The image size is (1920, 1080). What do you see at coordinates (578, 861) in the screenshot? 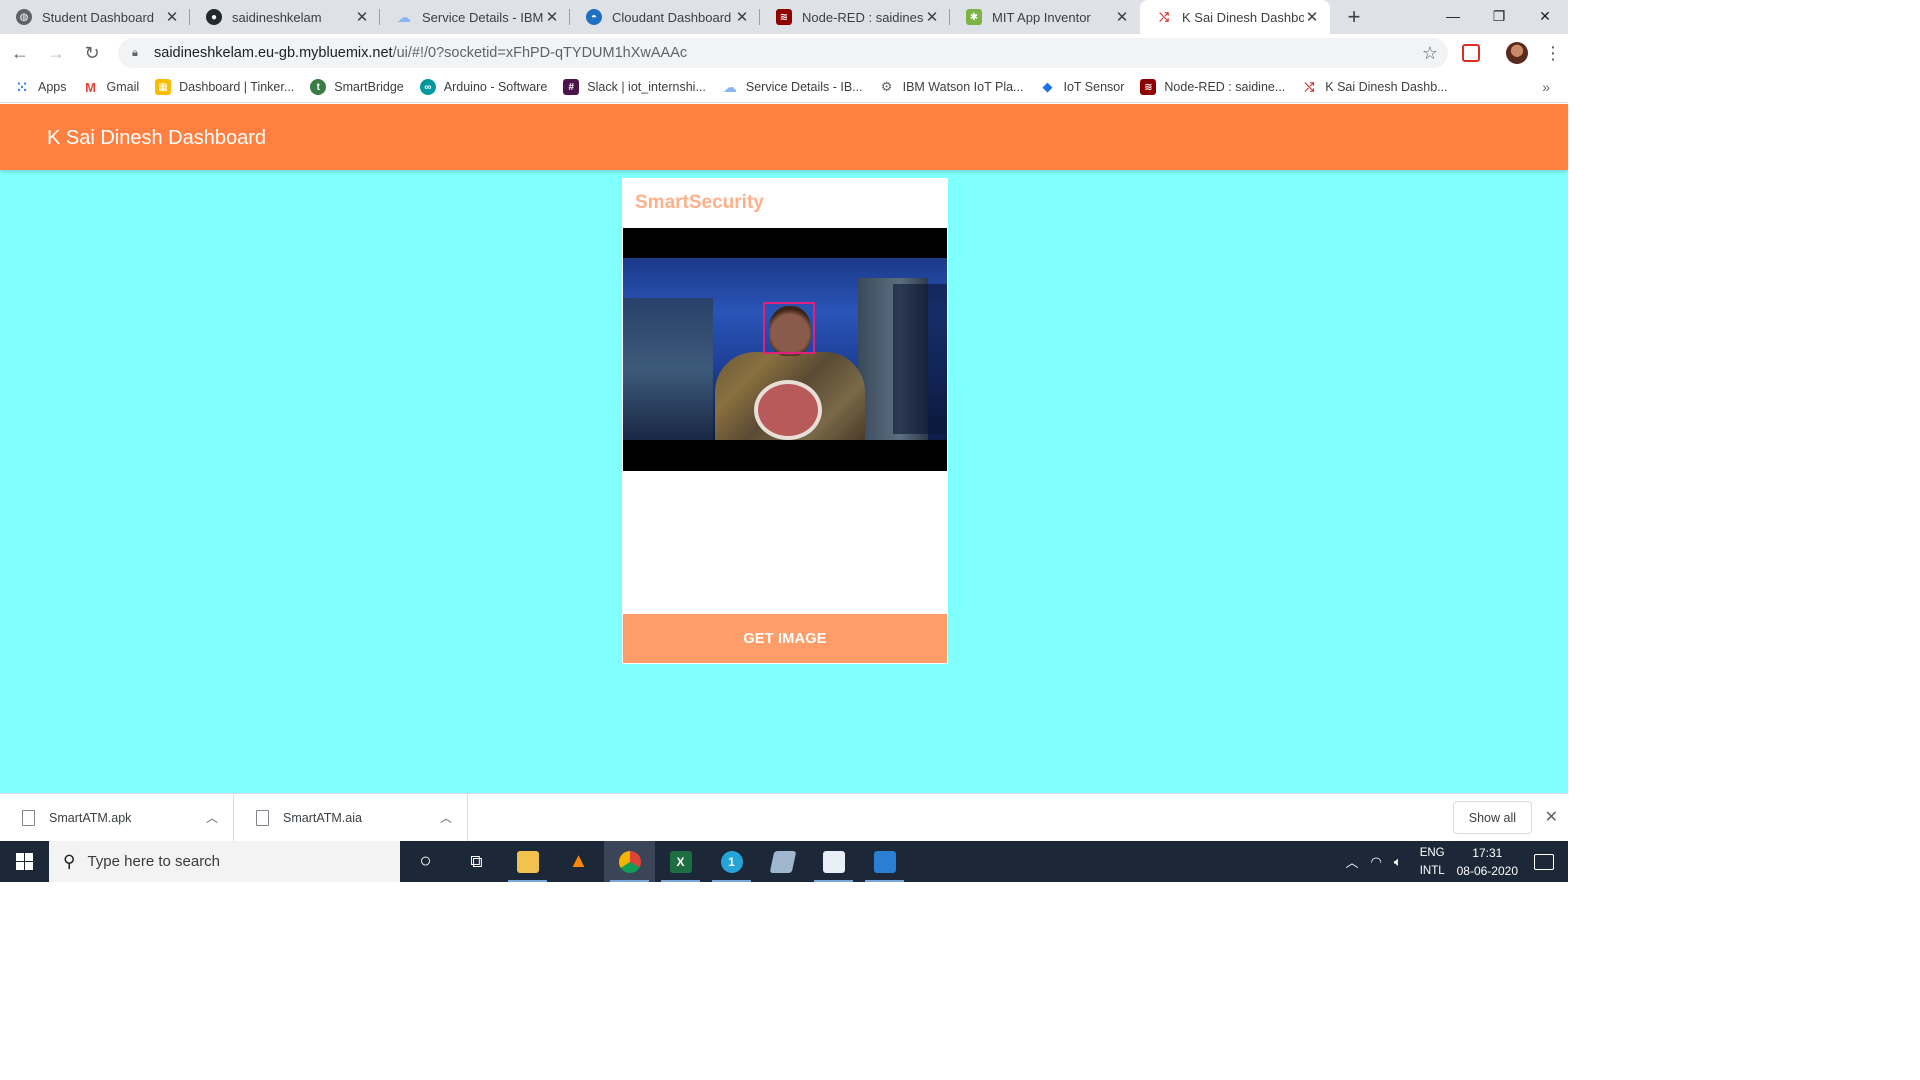
I see `vlc-icon: ▲` at bounding box center [578, 861].